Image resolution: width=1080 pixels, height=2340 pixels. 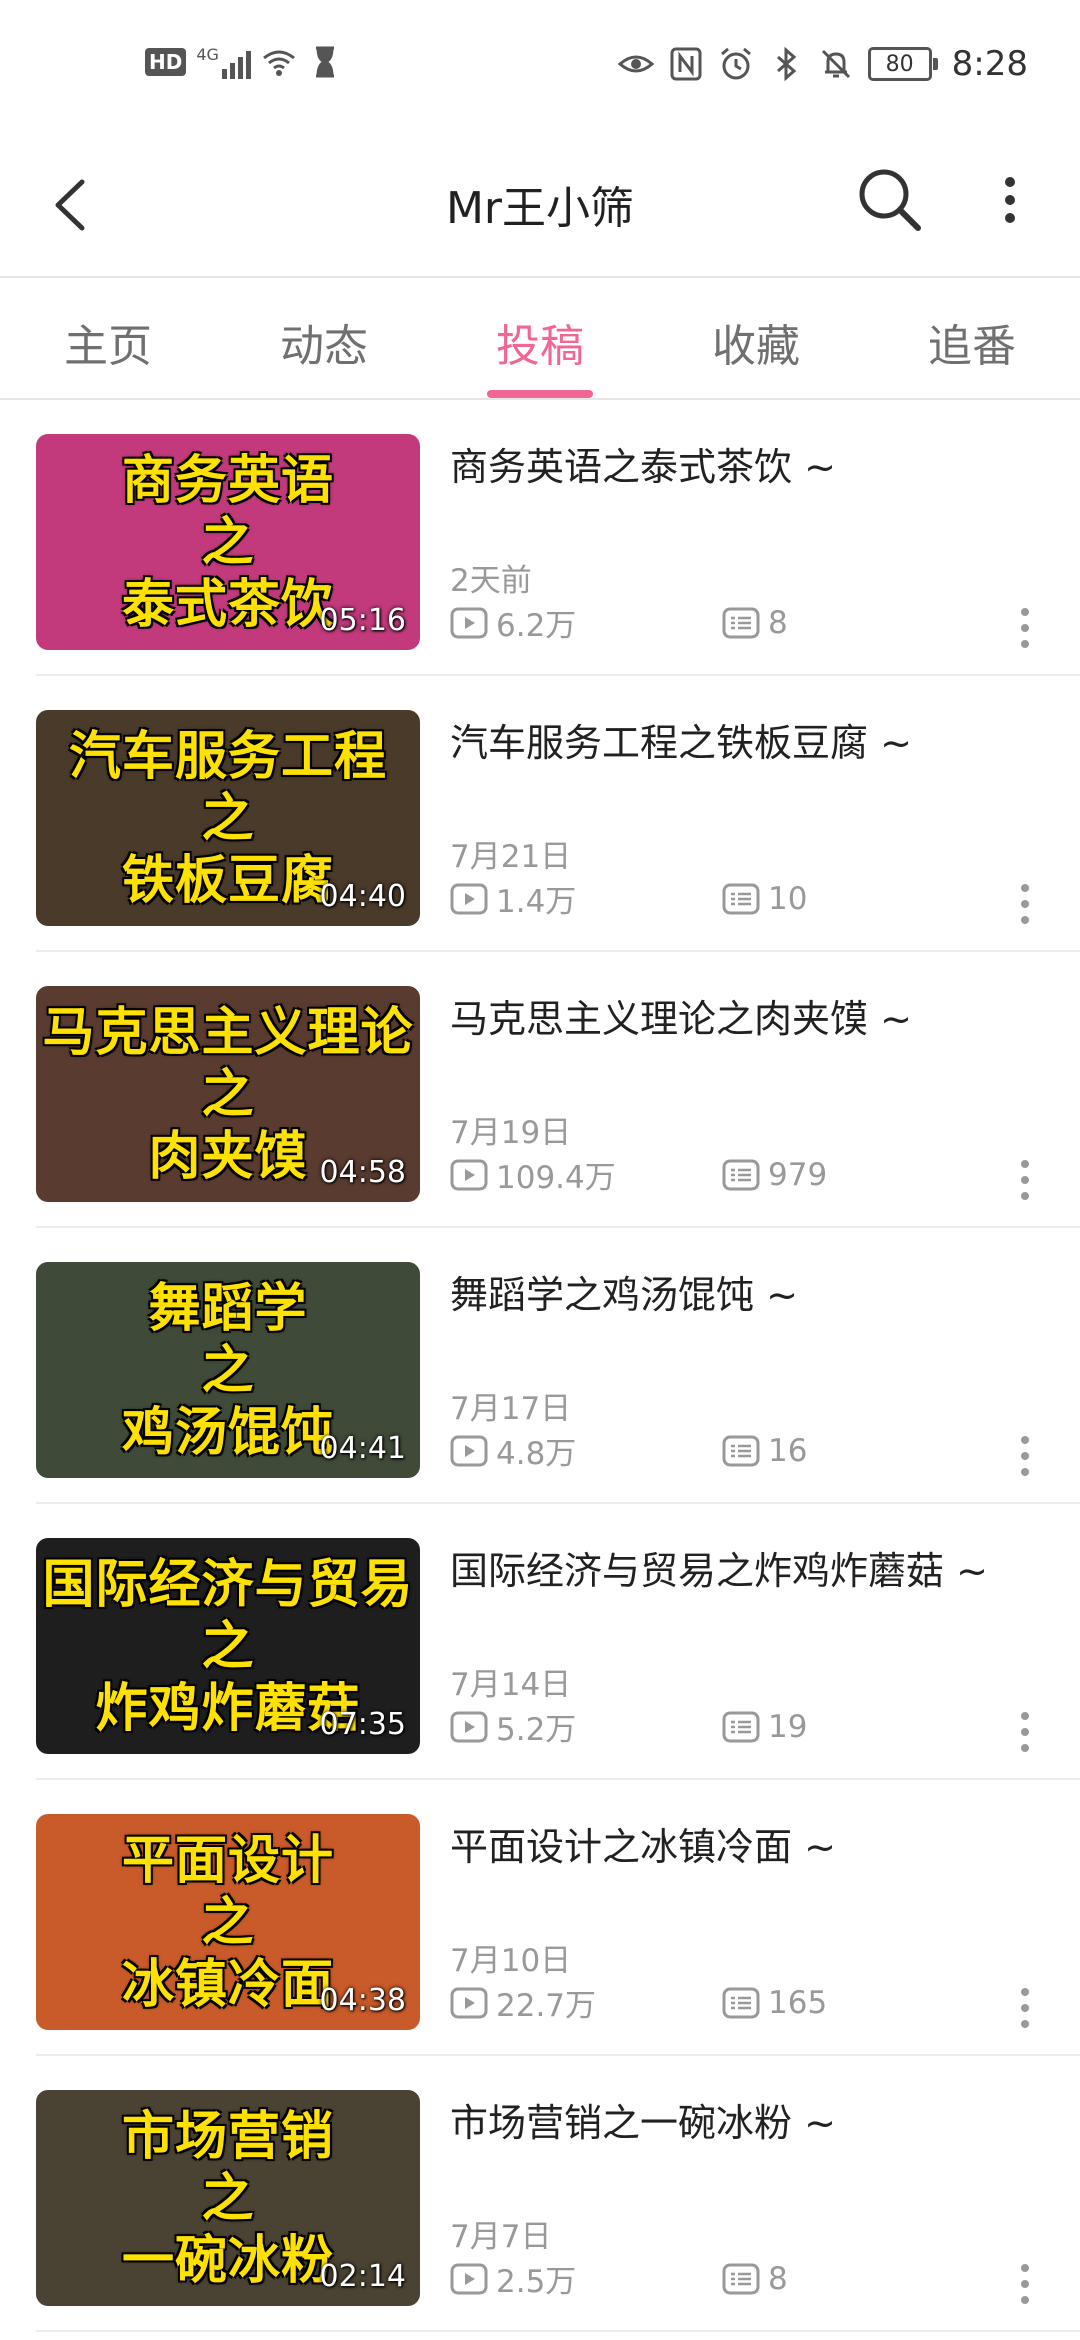 What do you see at coordinates (540, 204) in the screenshot?
I see `app-header: Mr王小筛` at bounding box center [540, 204].